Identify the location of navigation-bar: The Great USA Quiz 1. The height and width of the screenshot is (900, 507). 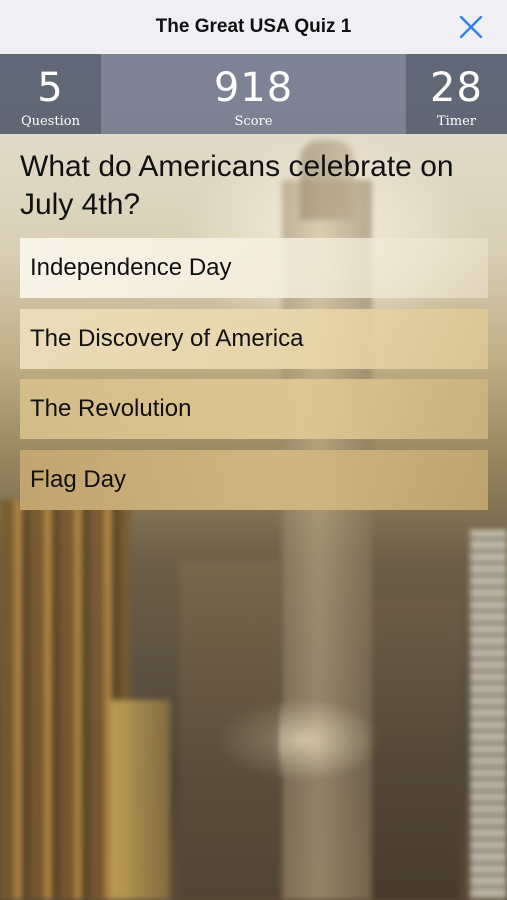
(253, 27).